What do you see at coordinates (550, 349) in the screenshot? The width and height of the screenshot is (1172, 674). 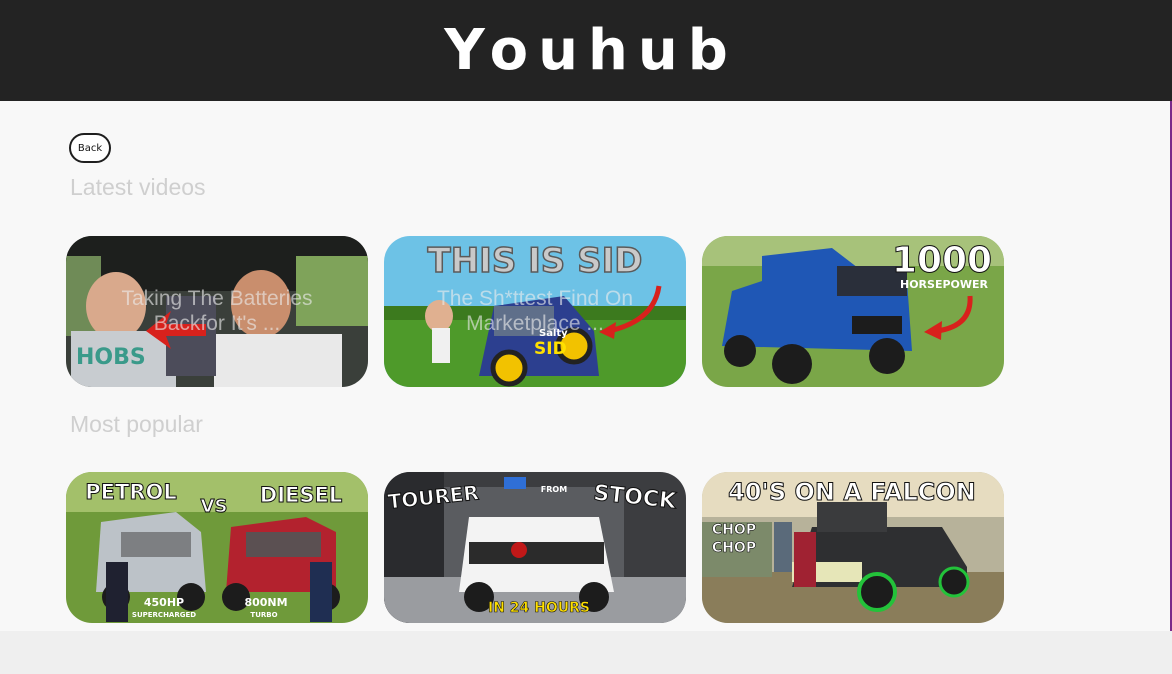 I see `svg-text: SID` at bounding box center [550, 349].